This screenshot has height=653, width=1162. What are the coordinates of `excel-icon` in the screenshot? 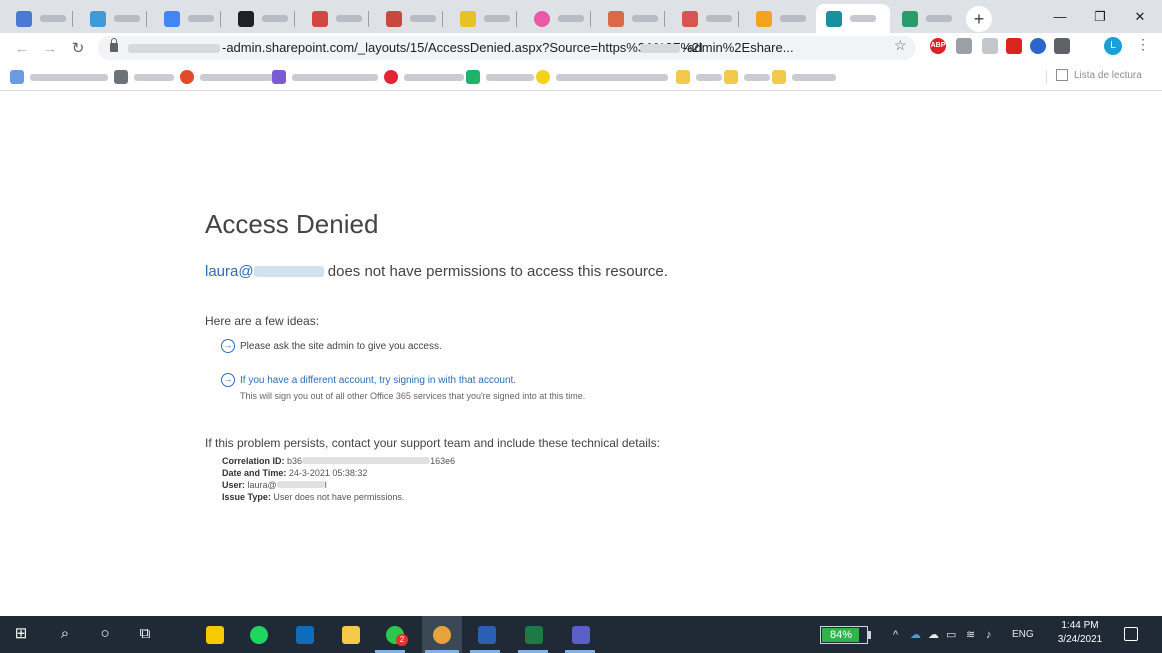 It's located at (534, 635).